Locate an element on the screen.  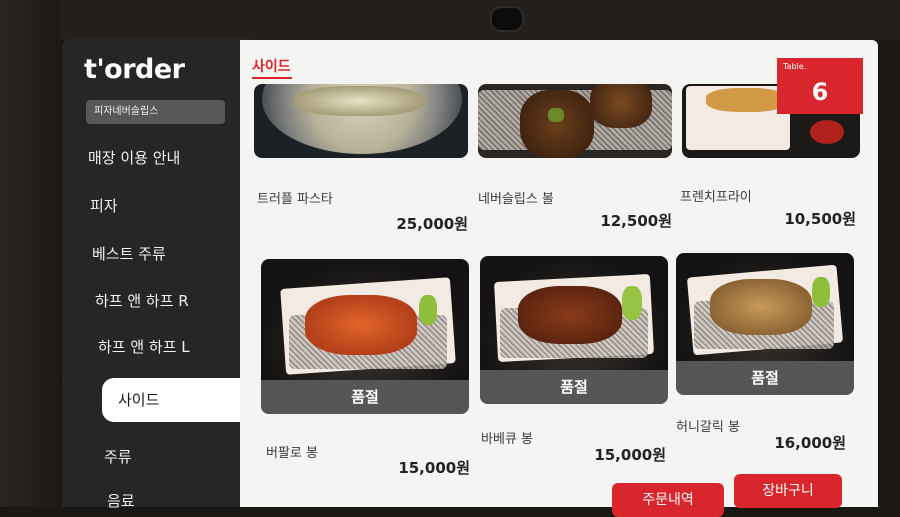
sidebar-item-best-drinks: 베스트 주류 is located at coordinates (129, 253).